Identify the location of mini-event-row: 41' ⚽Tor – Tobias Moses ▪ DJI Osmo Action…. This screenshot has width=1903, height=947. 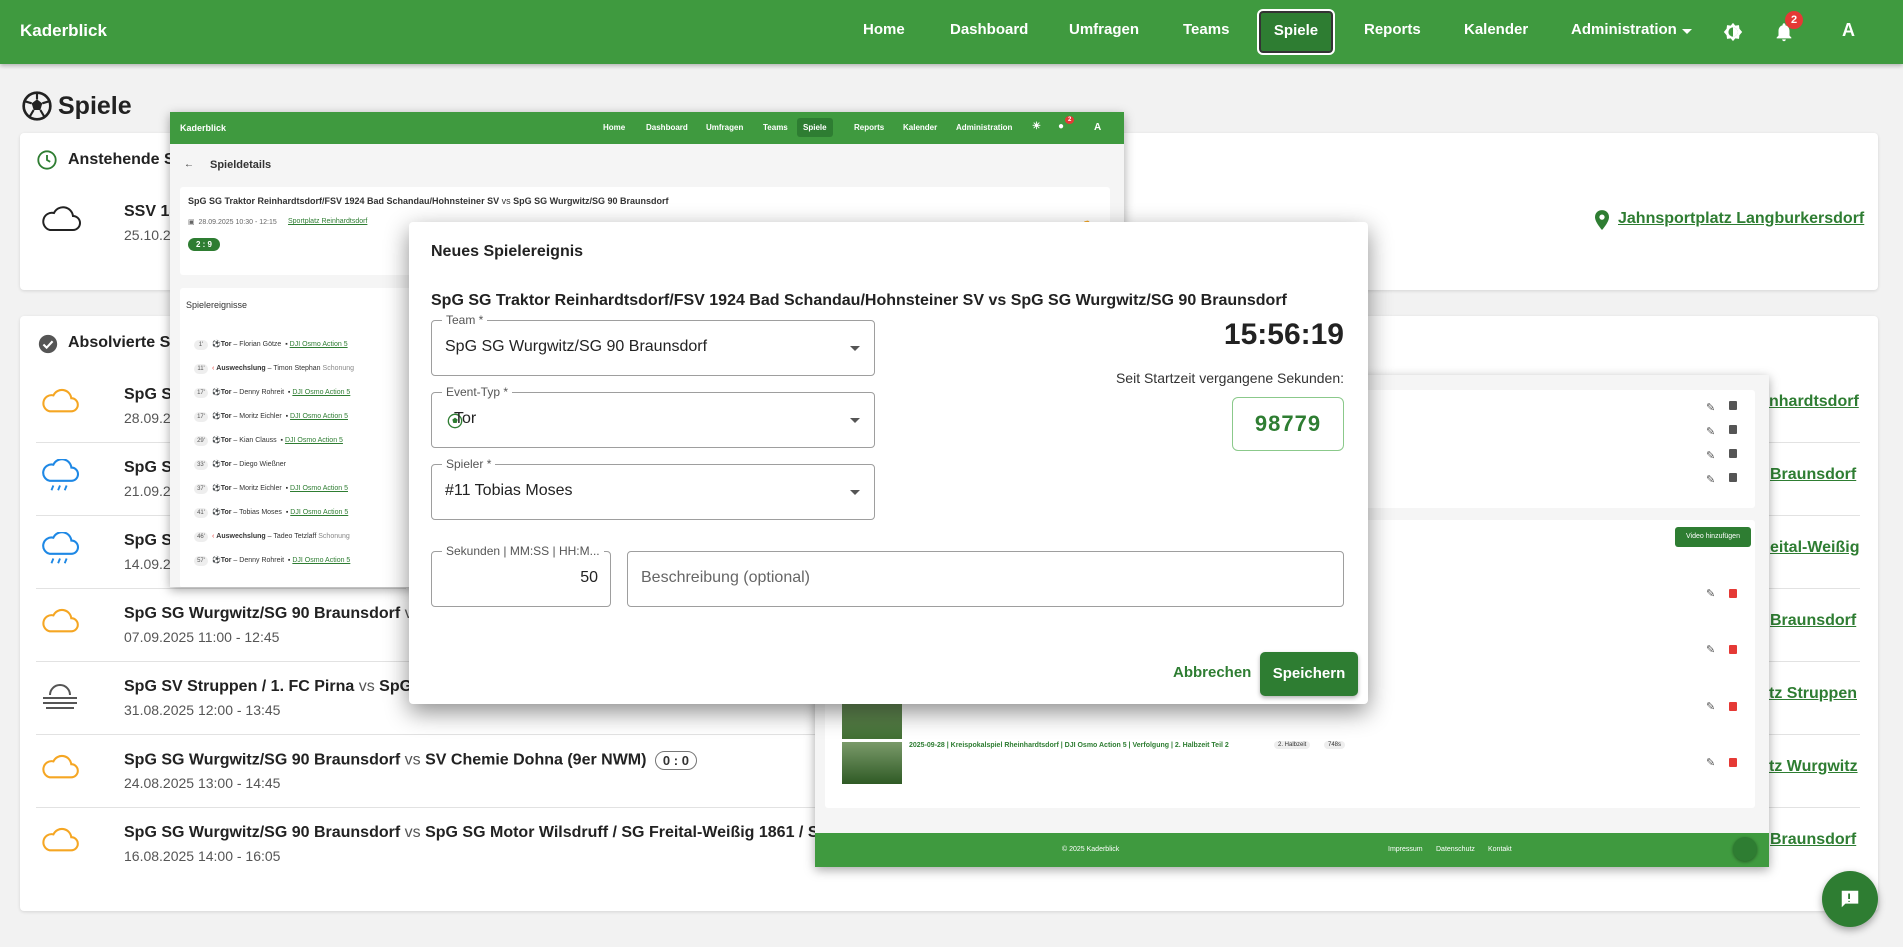
(271, 513).